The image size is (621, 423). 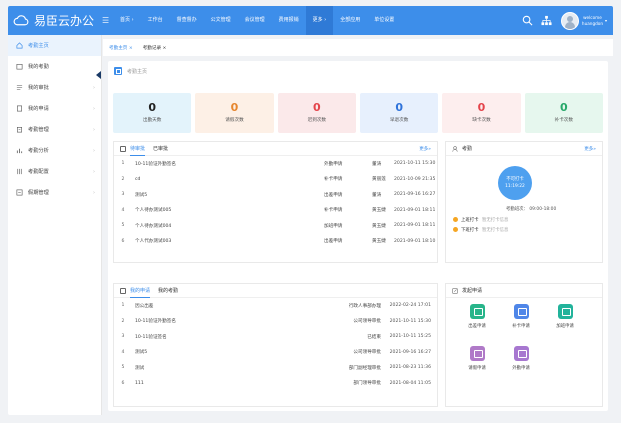 I want to click on row-number: 2, so click(x=123, y=321).